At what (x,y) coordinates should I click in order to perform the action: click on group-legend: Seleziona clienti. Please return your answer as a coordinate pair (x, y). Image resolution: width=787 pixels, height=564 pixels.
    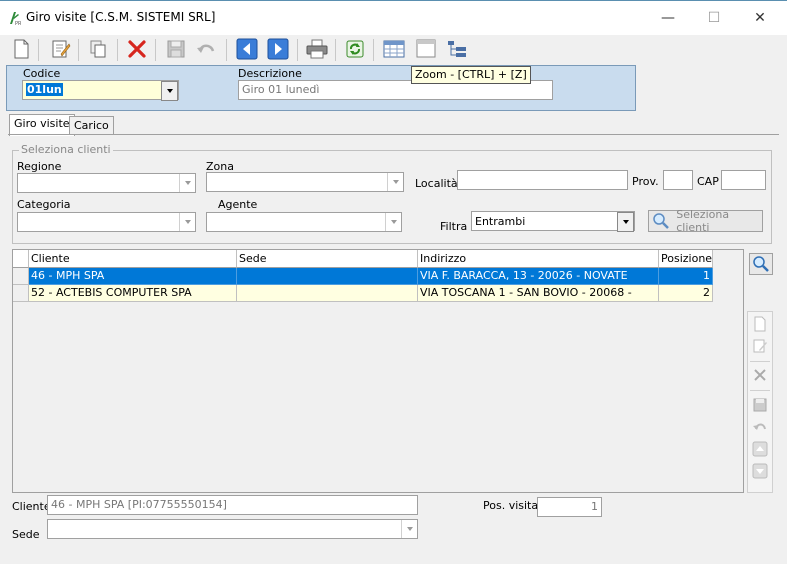
    Looking at the image, I should click on (66, 149).